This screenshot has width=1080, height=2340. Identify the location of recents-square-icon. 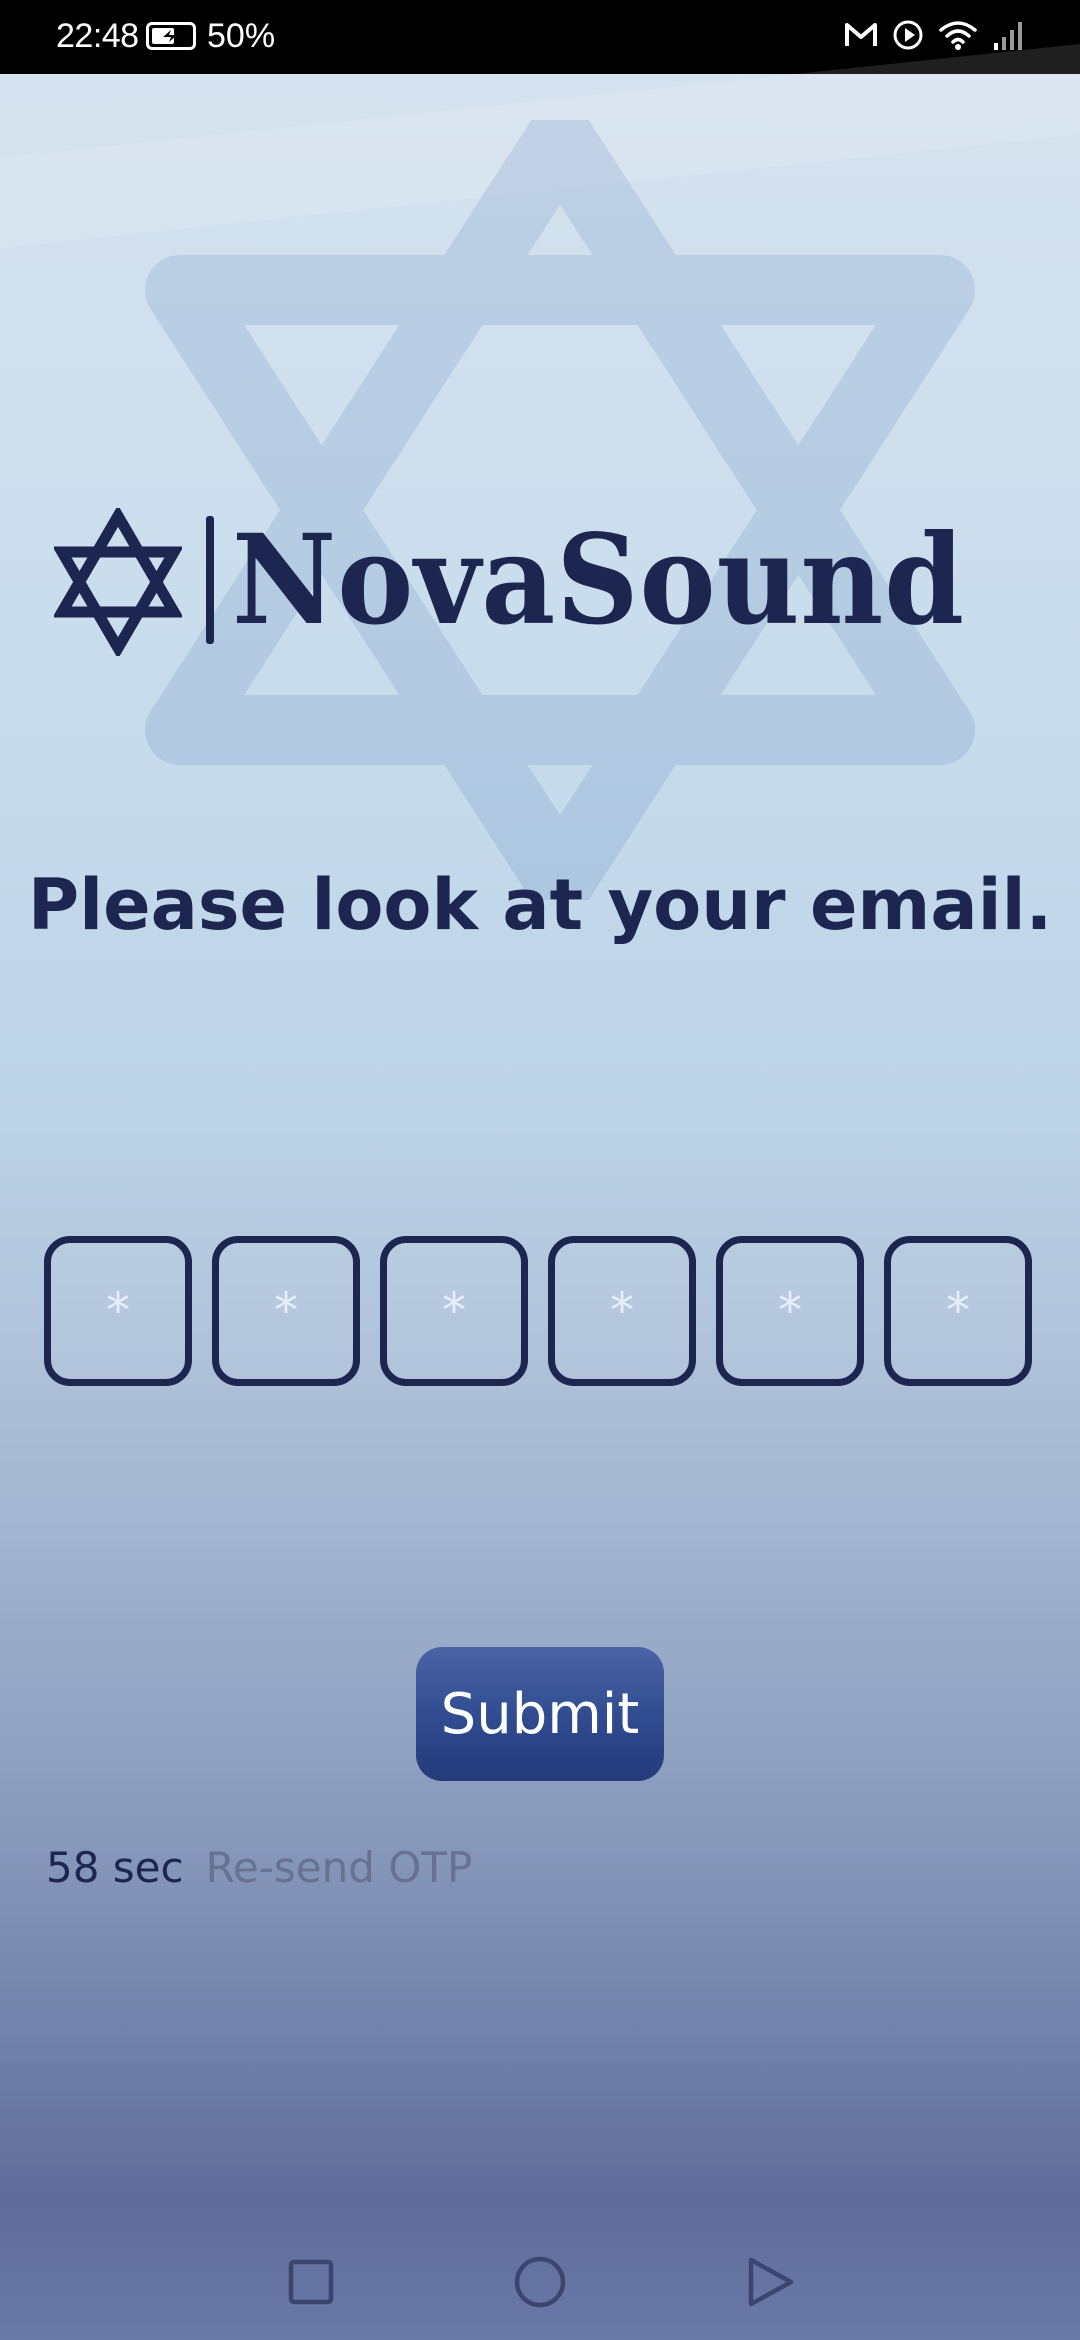
(311, 2282).